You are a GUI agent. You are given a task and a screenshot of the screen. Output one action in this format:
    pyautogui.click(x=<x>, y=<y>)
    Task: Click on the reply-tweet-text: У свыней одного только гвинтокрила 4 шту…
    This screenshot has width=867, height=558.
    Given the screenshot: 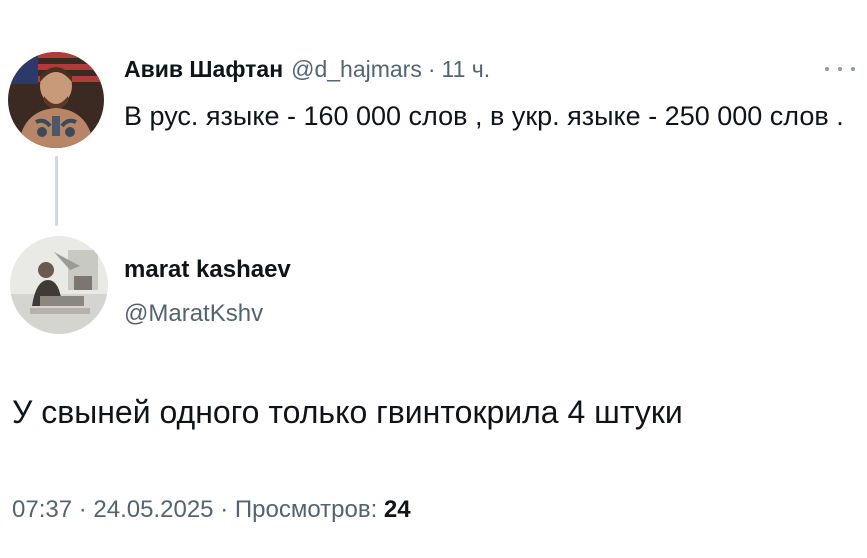 What is the action you would take?
    pyautogui.click(x=347, y=412)
    